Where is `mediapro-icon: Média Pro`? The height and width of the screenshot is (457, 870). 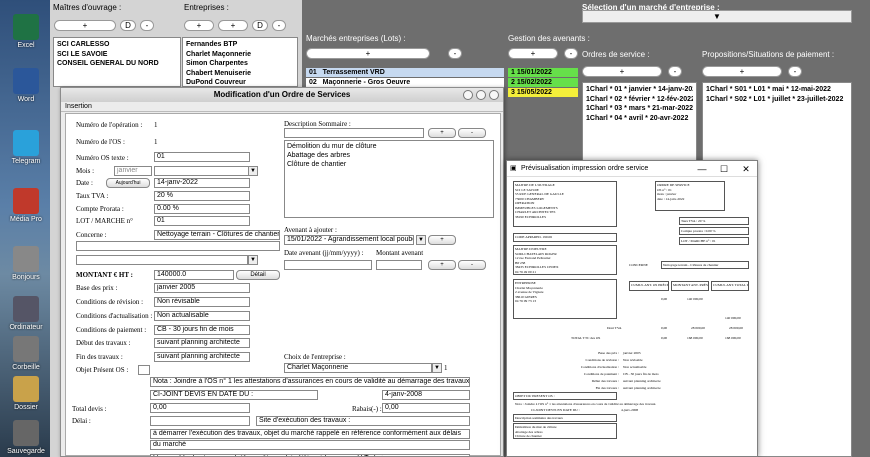
mediapro-icon: Média Pro is located at coordinates (26, 205).